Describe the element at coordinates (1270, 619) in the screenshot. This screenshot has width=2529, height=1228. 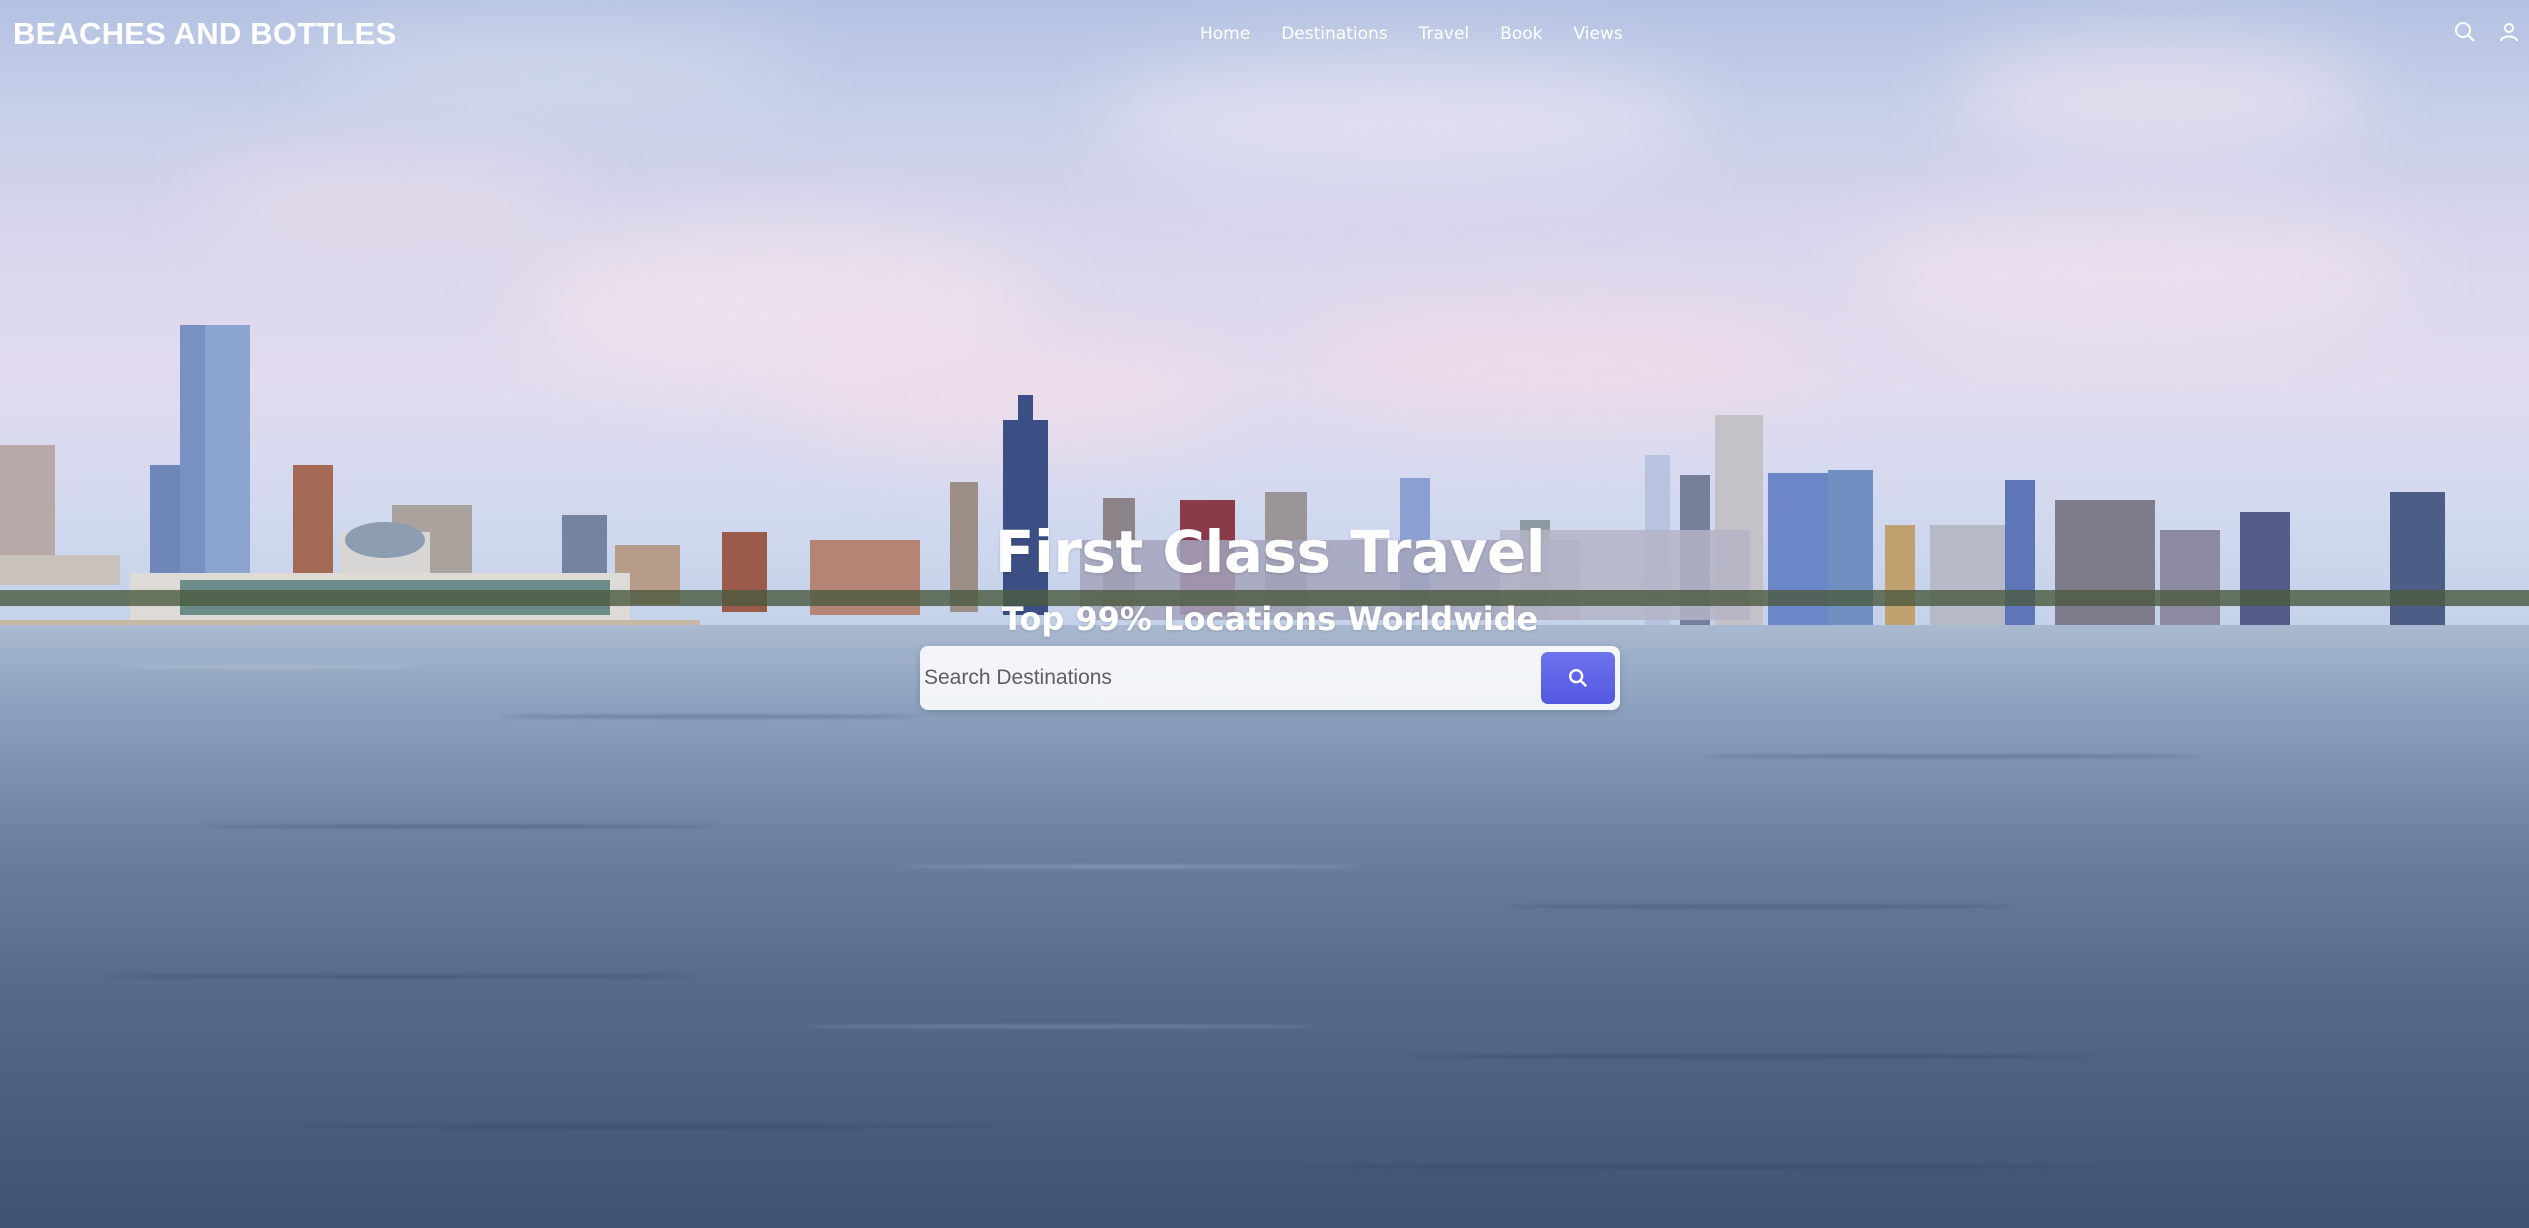
I see `hero-subtitle: Top 99% Locations Worldwide` at that location.